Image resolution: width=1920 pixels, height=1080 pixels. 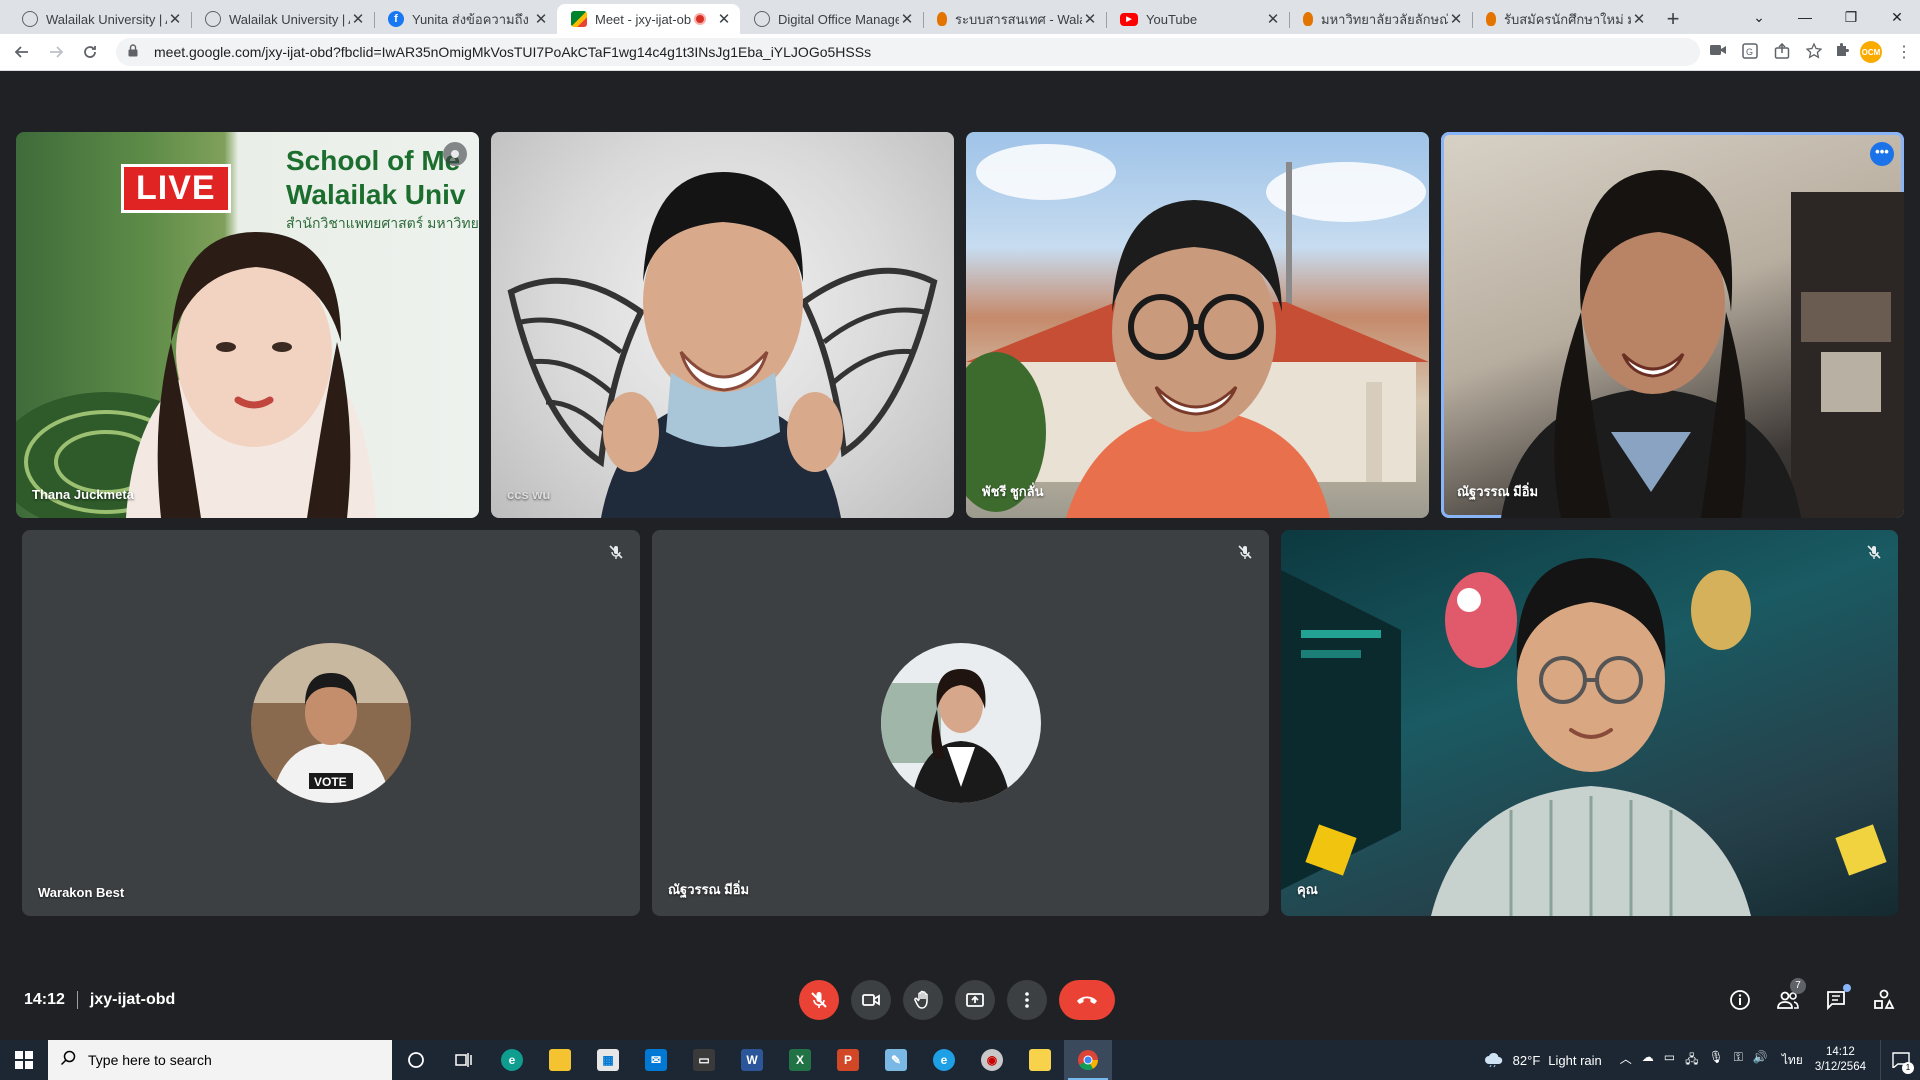 What do you see at coordinates (1542, 1060) in the screenshot?
I see `weather-widget: 82°F Light rain` at bounding box center [1542, 1060].